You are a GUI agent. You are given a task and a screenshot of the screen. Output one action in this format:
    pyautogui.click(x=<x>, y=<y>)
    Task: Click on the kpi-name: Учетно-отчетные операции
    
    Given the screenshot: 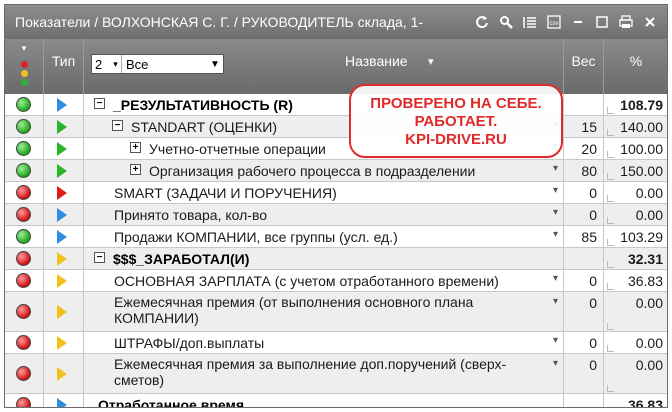 What is the action you would take?
    pyautogui.click(x=237, y=149)
    